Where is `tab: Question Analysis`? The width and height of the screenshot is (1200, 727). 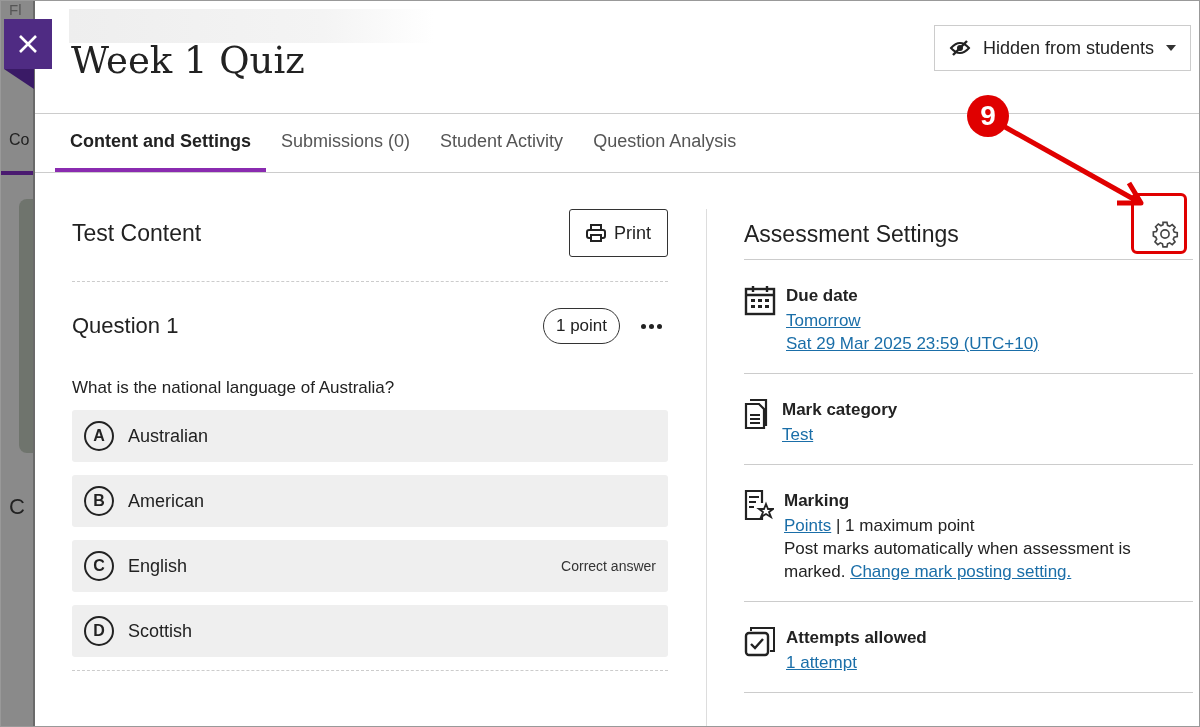
tab: Question Analysis is located at coordinates (665, 143).